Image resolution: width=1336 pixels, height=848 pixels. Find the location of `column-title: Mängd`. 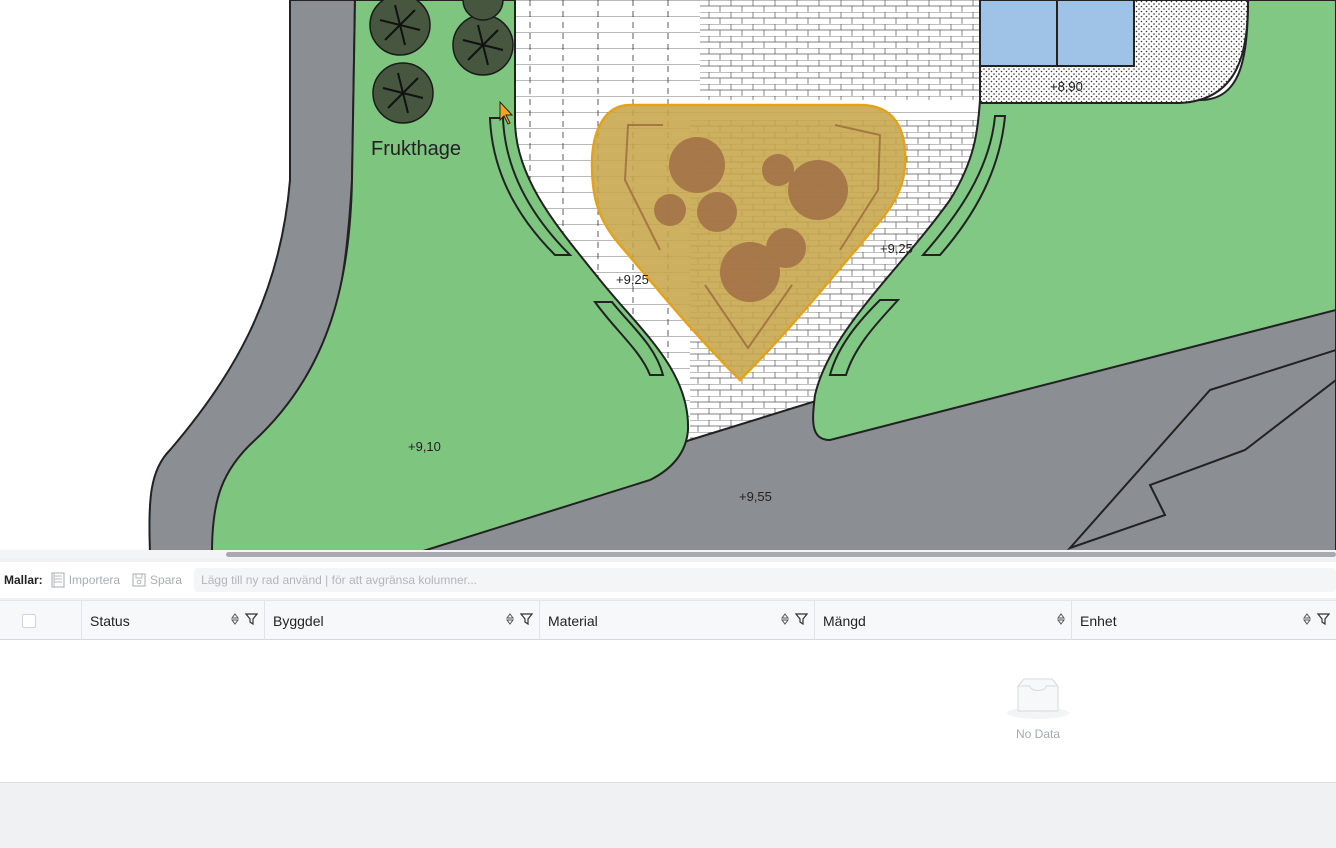

column-title: Mängd is located at coordinates (844, 620).